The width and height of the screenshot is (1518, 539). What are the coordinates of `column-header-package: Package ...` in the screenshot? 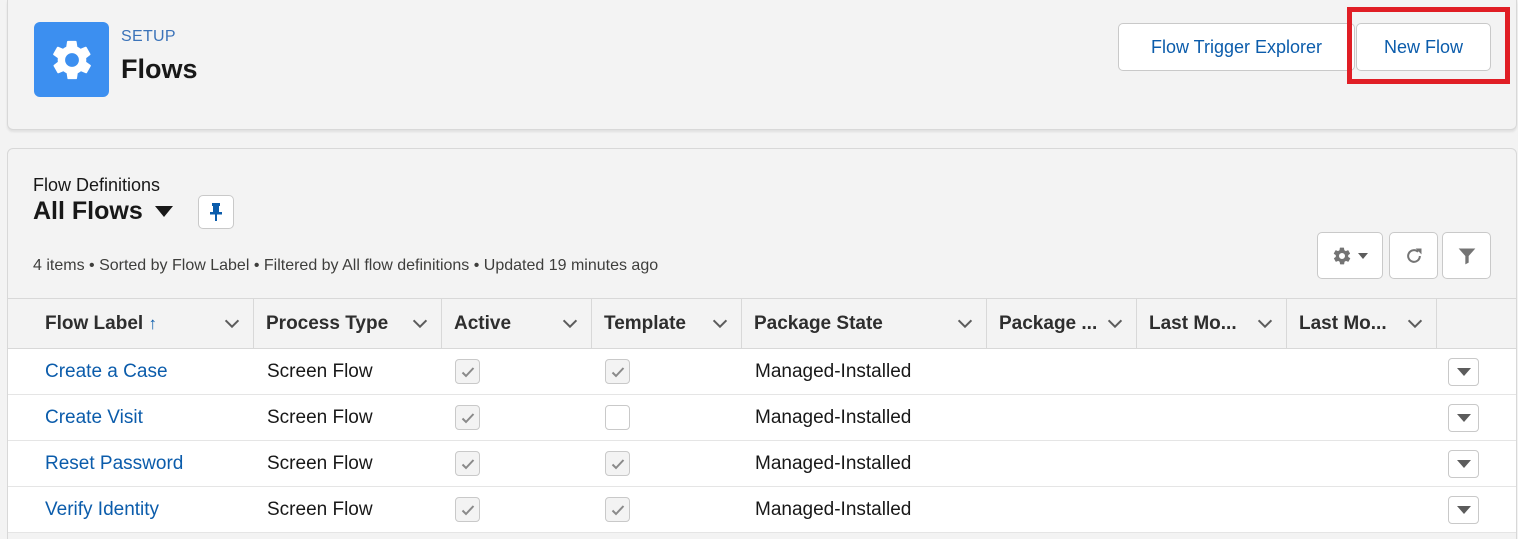 It's located at (1062, 323).